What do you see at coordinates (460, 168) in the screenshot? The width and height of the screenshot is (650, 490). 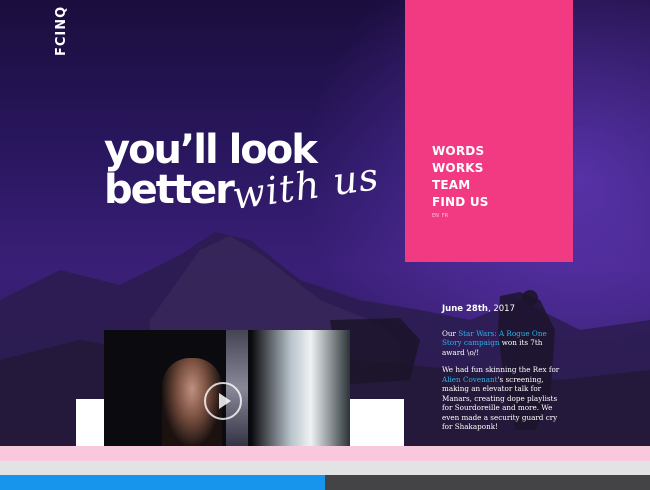 I see `nav-item-works: WORKS` at bounding box center [460, 168].